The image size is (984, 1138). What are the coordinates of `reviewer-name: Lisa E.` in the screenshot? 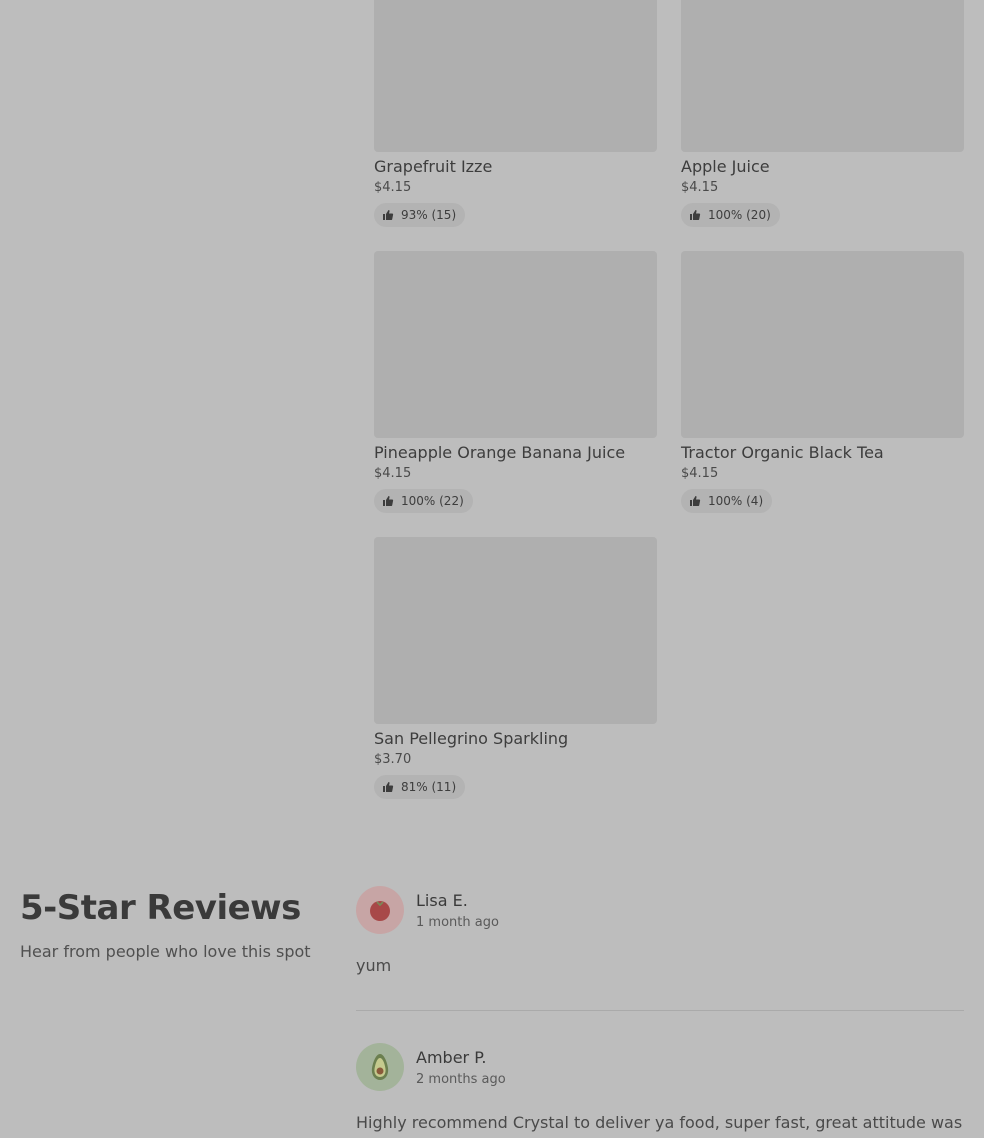 It's located at (442, 900).